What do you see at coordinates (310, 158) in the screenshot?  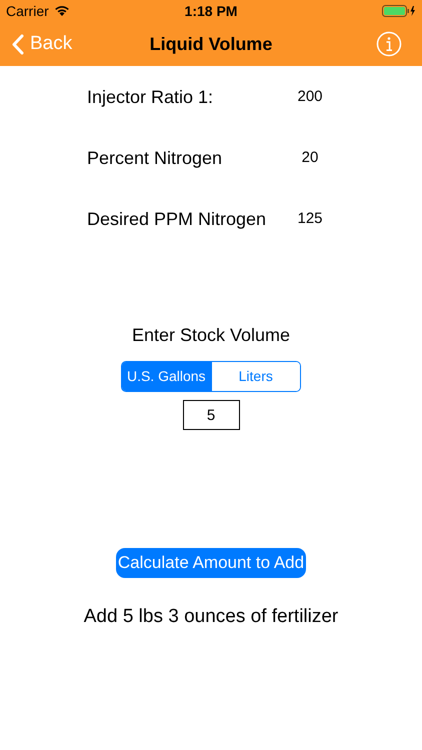 I see `field-value: 20` at bounding box center [310, 158].